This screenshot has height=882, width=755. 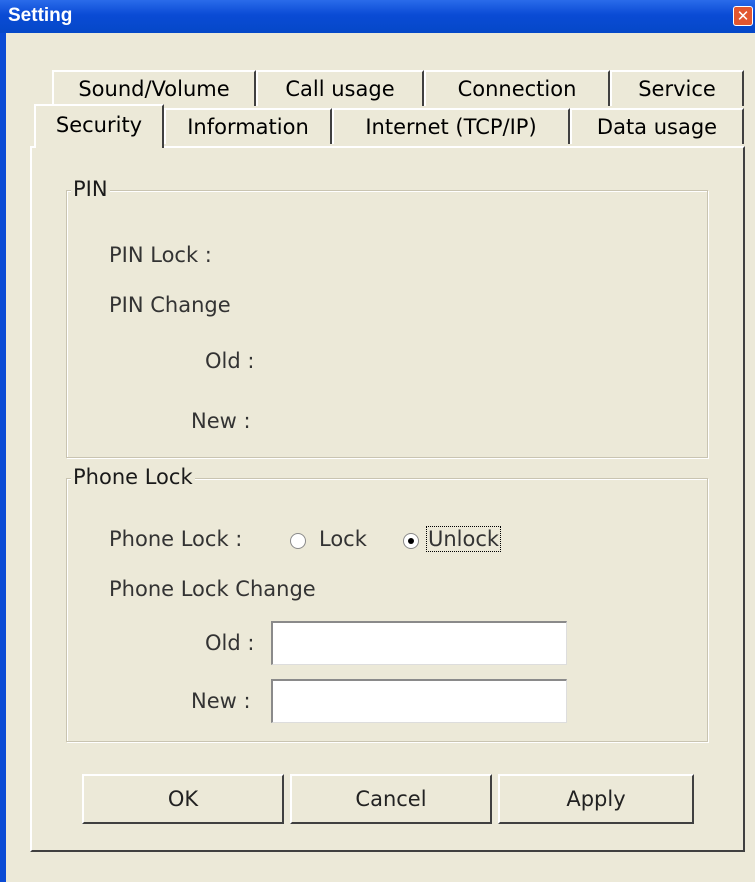 I want to click on tab-connection: Connection, so click(x=517, y=88).